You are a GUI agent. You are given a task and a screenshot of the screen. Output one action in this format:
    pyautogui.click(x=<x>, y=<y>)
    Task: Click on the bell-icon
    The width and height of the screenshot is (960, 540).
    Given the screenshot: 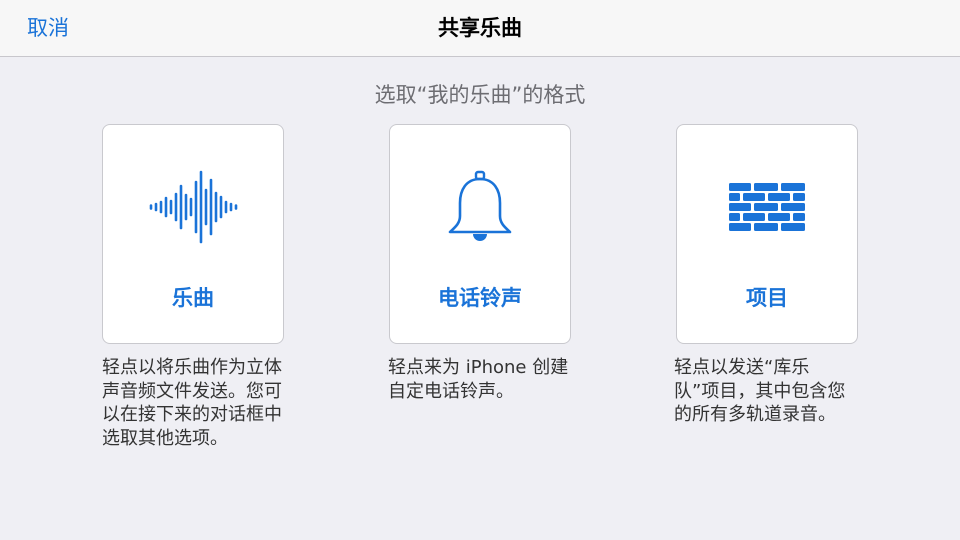 What is the action you would take?
    pyautogui.click(x=480, y=205)
    